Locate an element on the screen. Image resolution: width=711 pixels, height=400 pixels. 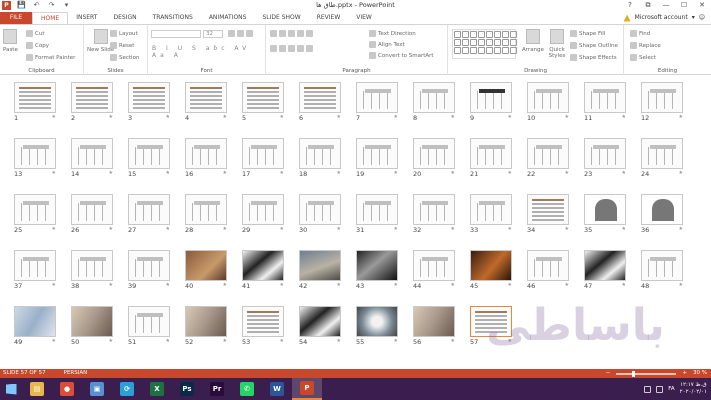
paste-button: Paste is located at coordinates (10, 41).